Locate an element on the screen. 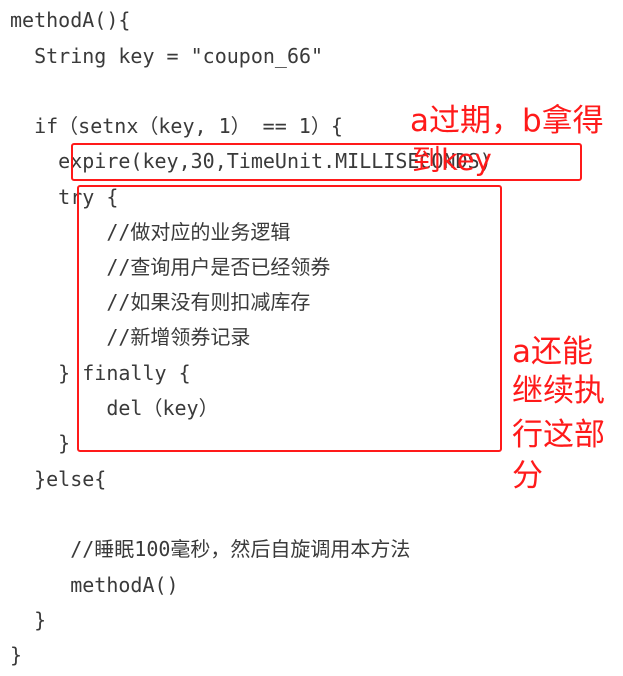 The height and width of the screenshot is (676, 623). try-annotation-line: 分 is located at coordinates (527, 476).